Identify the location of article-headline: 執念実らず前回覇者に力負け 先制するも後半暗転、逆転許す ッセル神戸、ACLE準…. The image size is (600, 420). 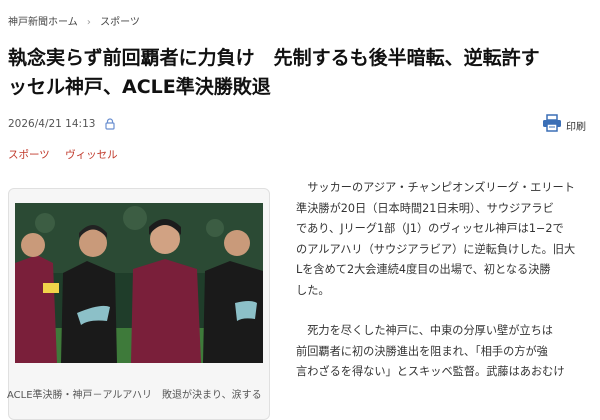
(304, 73).